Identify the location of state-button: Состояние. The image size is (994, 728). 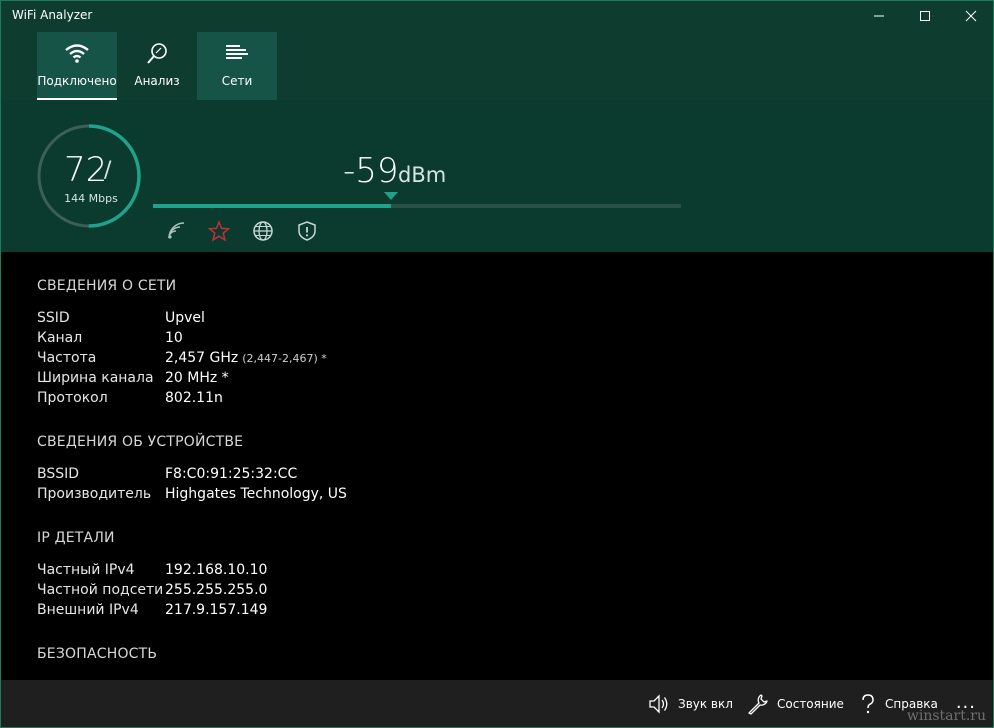
(795, 704).